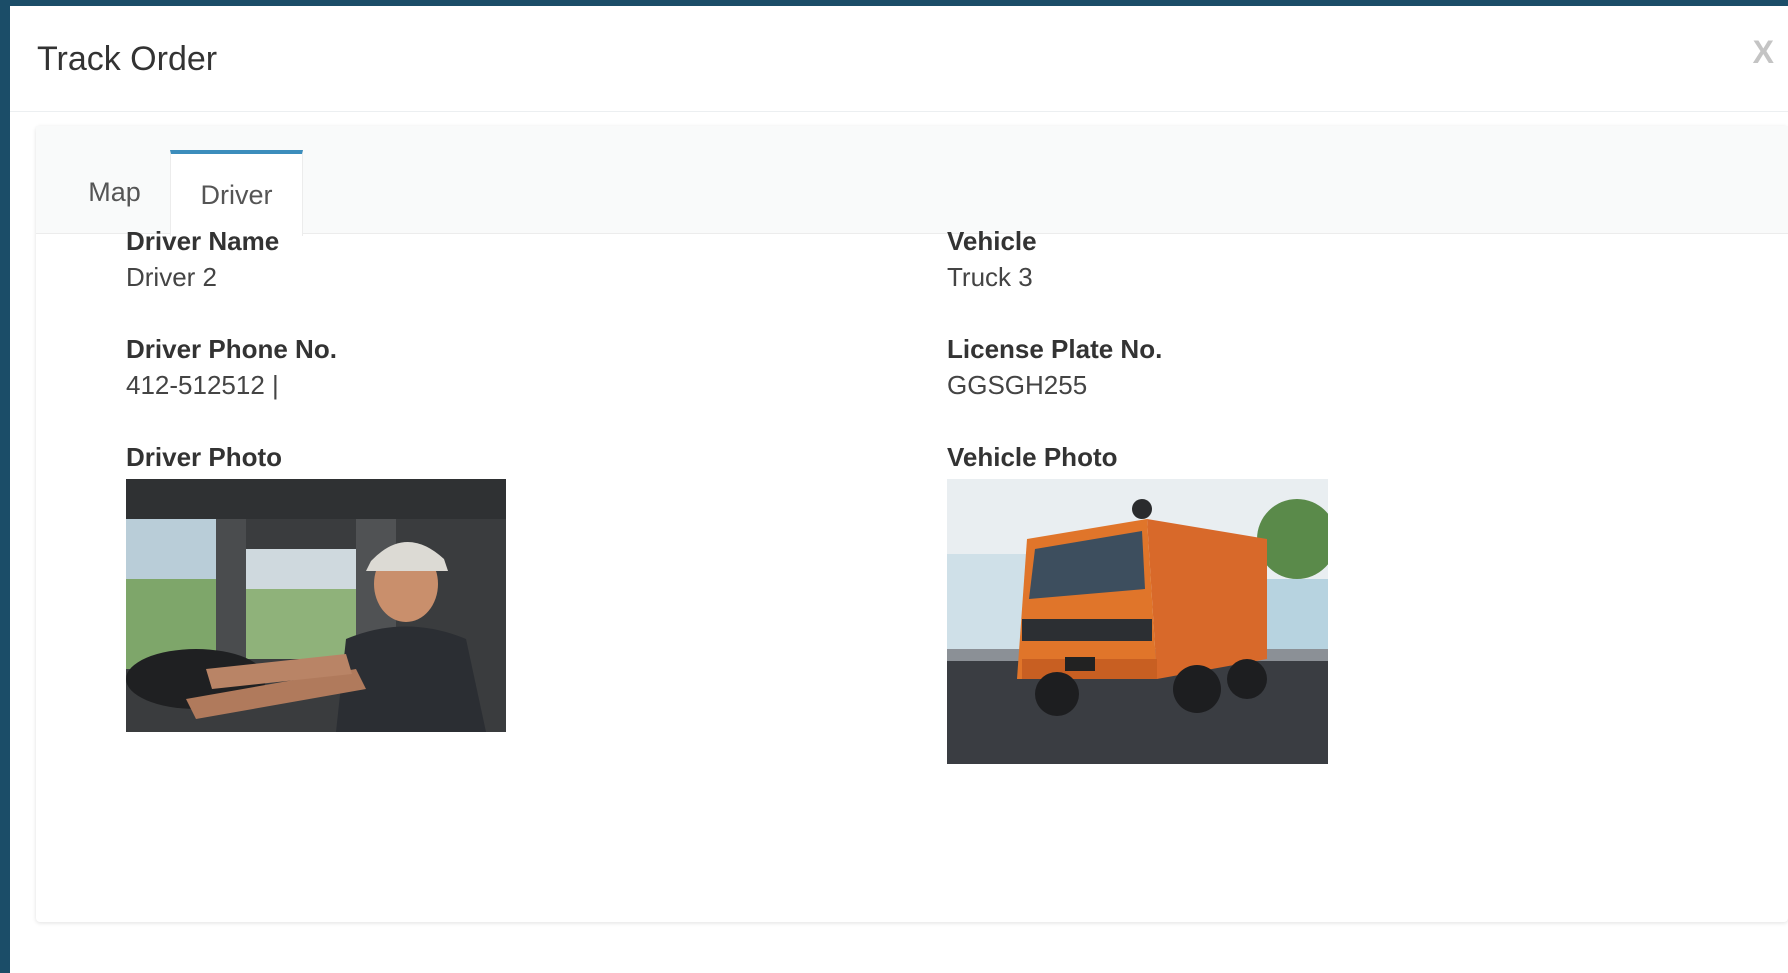 The width and height of the screenshot is (1788, 973). Describe the element at coordinates (203, 241) in the screenshot. I see `driver-name-label: Driver Name` at that location.